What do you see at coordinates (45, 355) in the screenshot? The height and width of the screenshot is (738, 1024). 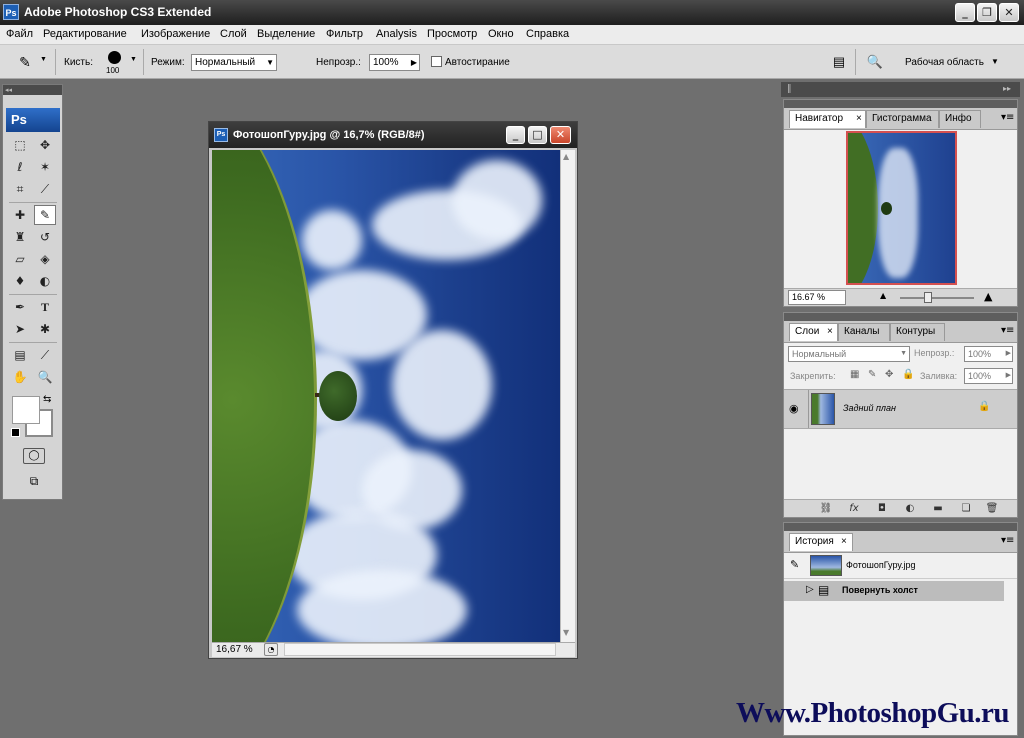 I see `eyedropper-tool-icon: ⟋` at bounding box center [45, 355].